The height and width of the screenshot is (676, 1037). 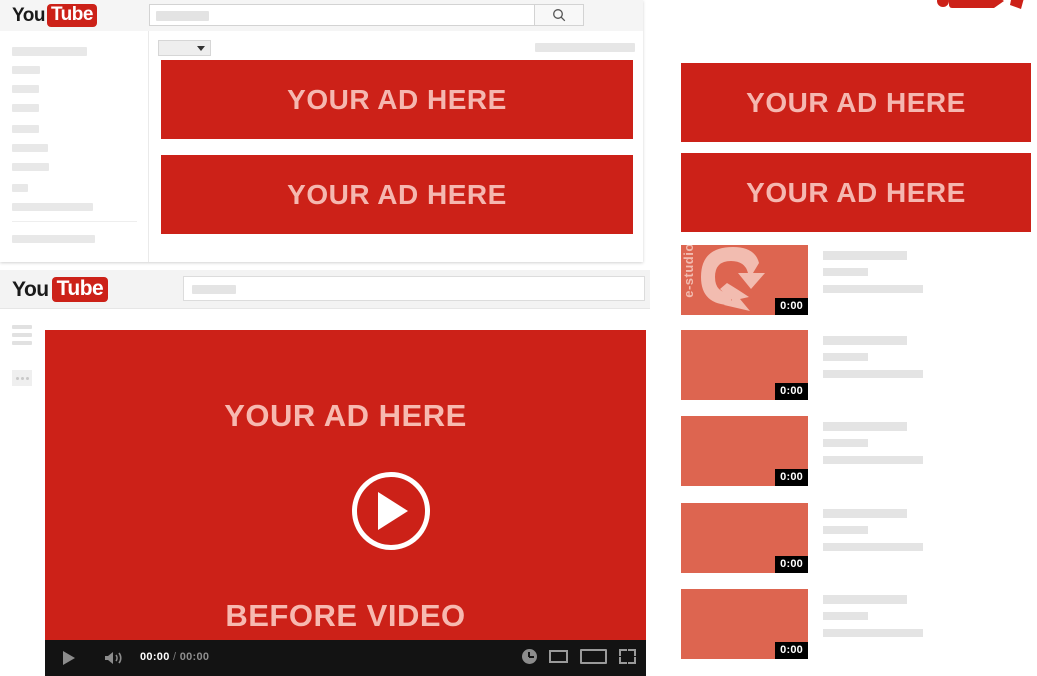 I want to click on search-icon, so click(x=559, y=15).